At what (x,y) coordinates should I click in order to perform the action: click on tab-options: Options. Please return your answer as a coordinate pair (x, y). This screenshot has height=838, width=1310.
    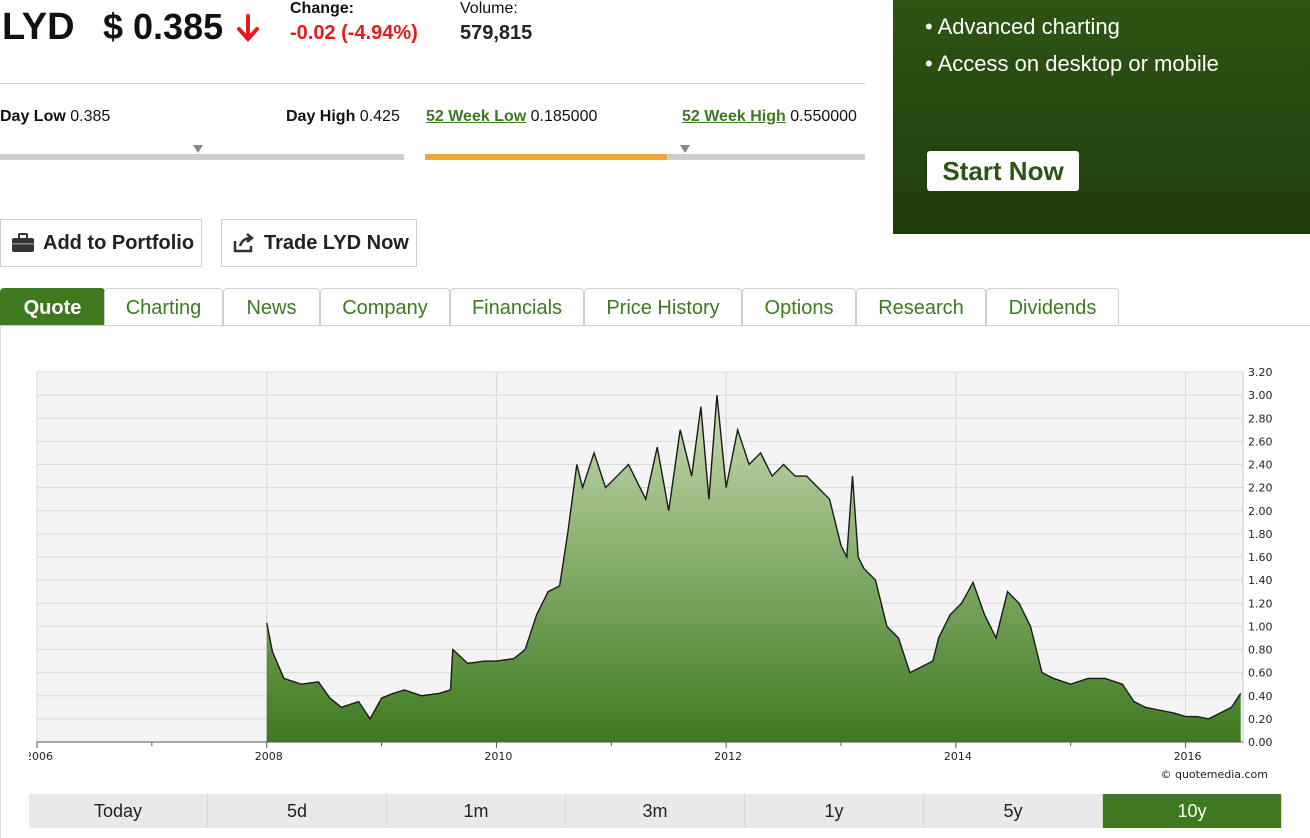
    Looking at the image, I should click on (799, 306).